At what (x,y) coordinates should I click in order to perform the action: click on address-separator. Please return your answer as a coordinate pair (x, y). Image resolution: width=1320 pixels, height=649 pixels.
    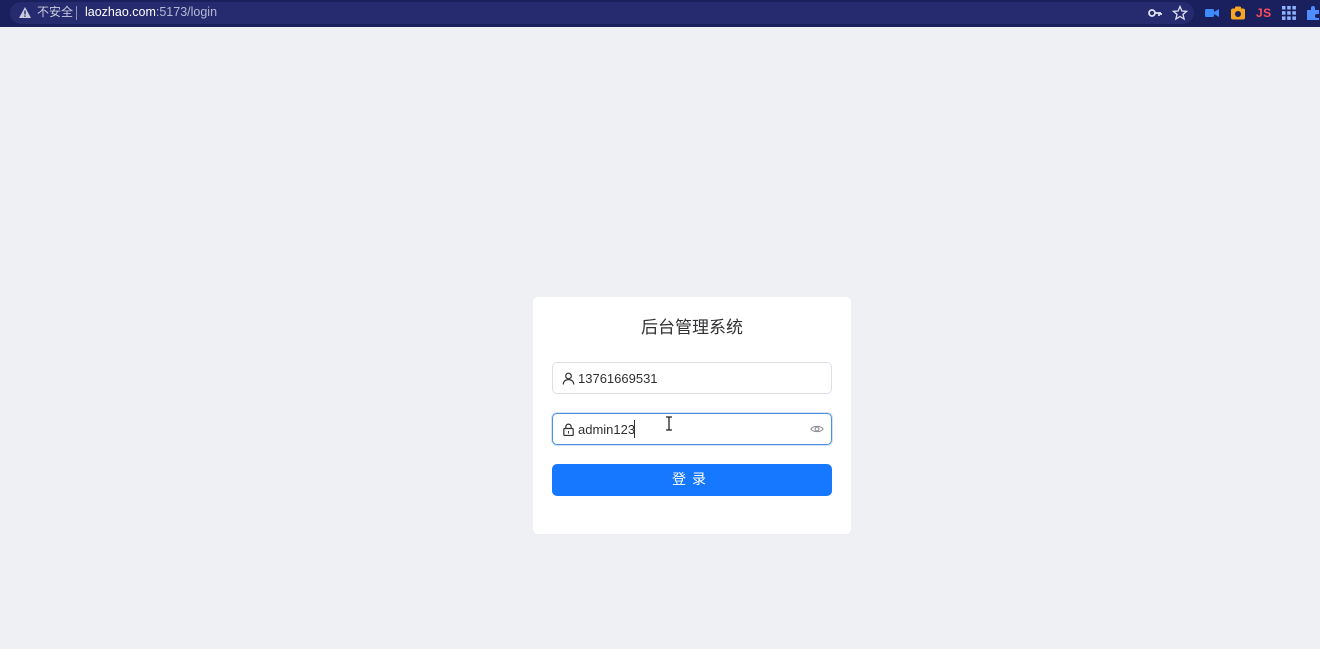
    Looking at the image, I should click on (76, 13).